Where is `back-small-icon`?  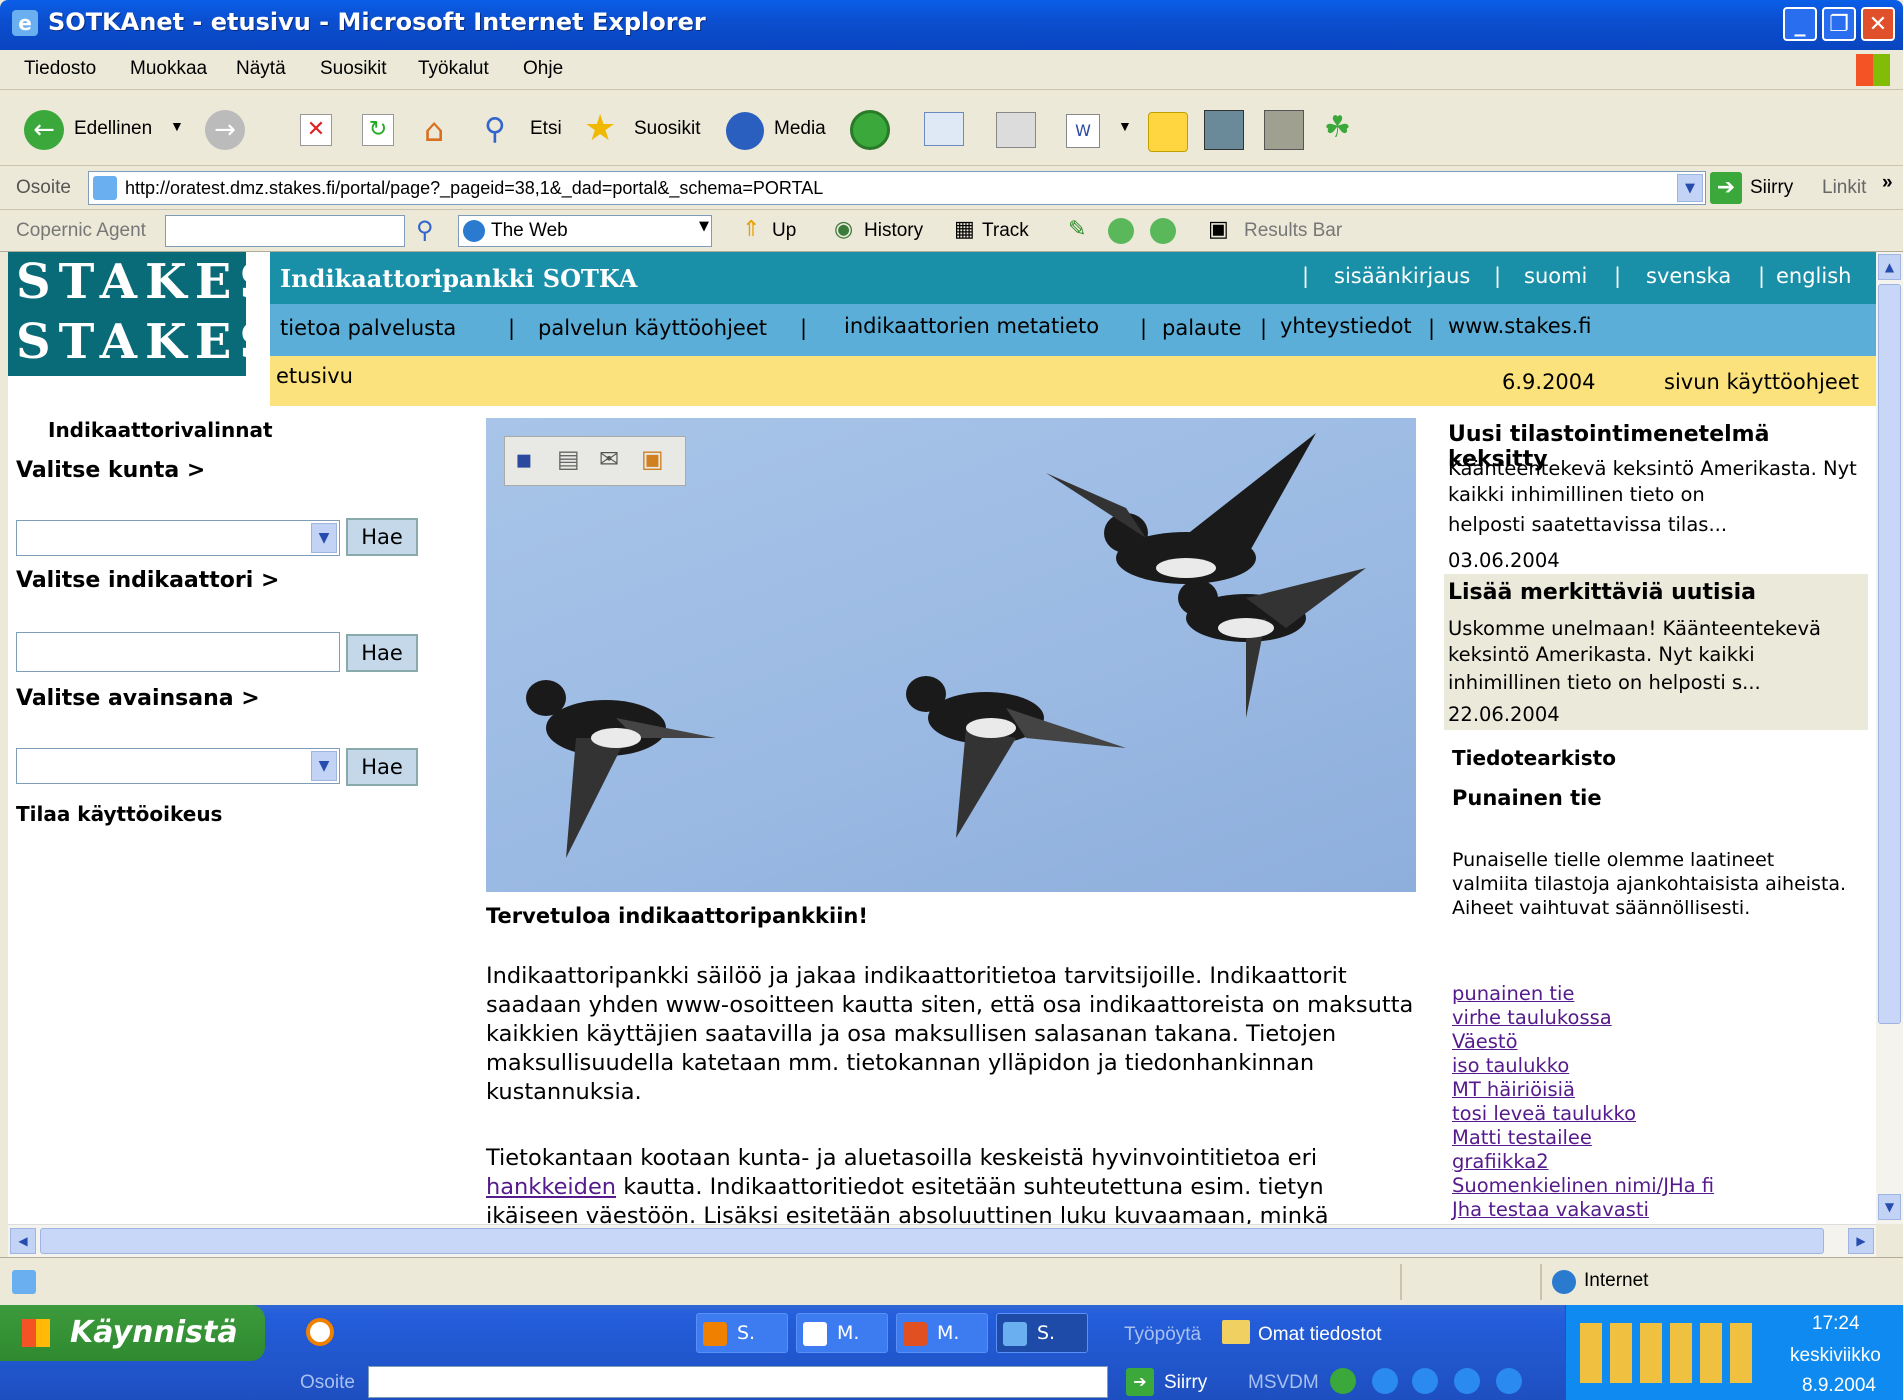
back-small-icon is located at coordinates (1121, 231).